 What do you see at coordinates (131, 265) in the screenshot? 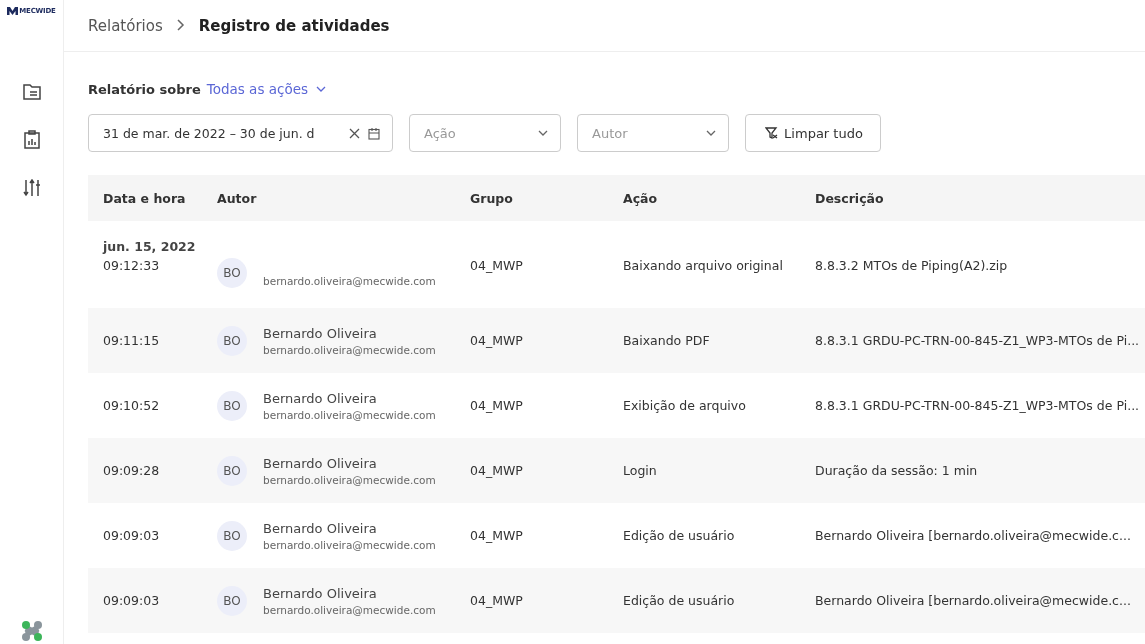
I see `time-text: 09:12:33` at bounding box center [131, 265].